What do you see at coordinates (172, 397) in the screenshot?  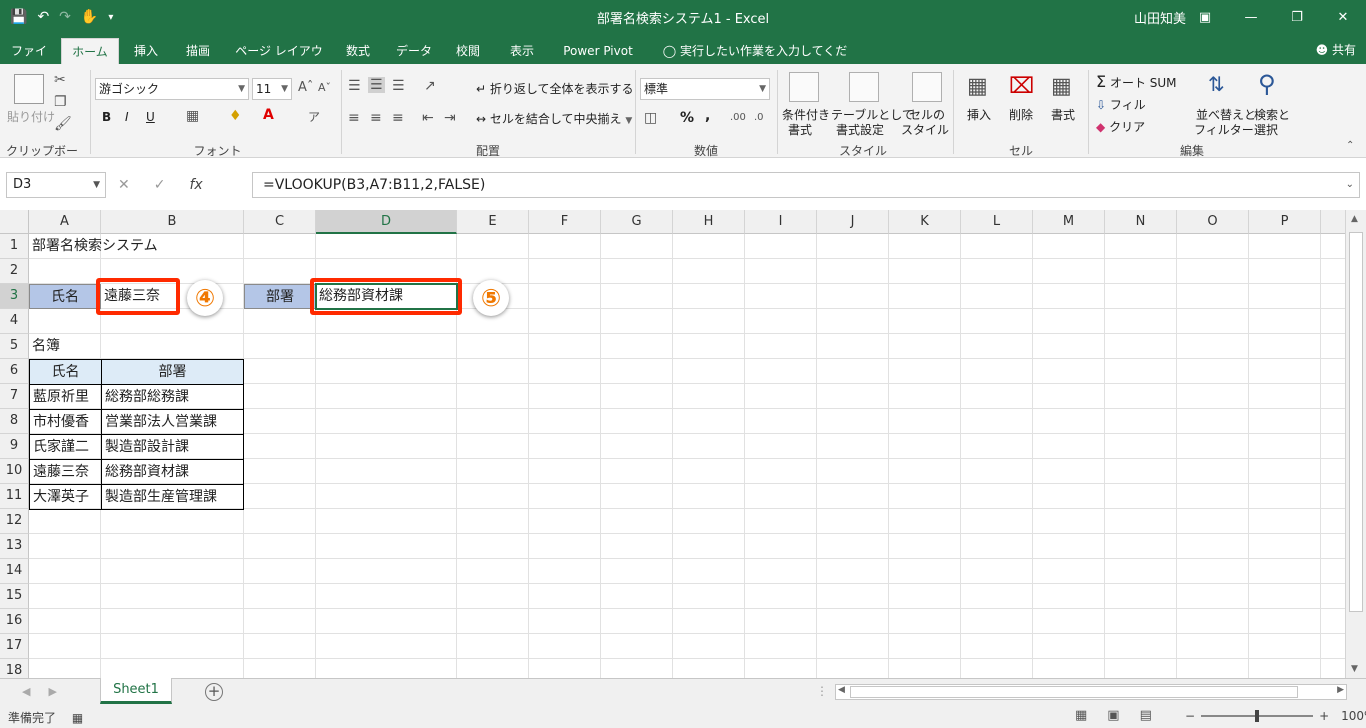 I see `table-row-dept: 総務部総務課` at bounding box center [172, 397].